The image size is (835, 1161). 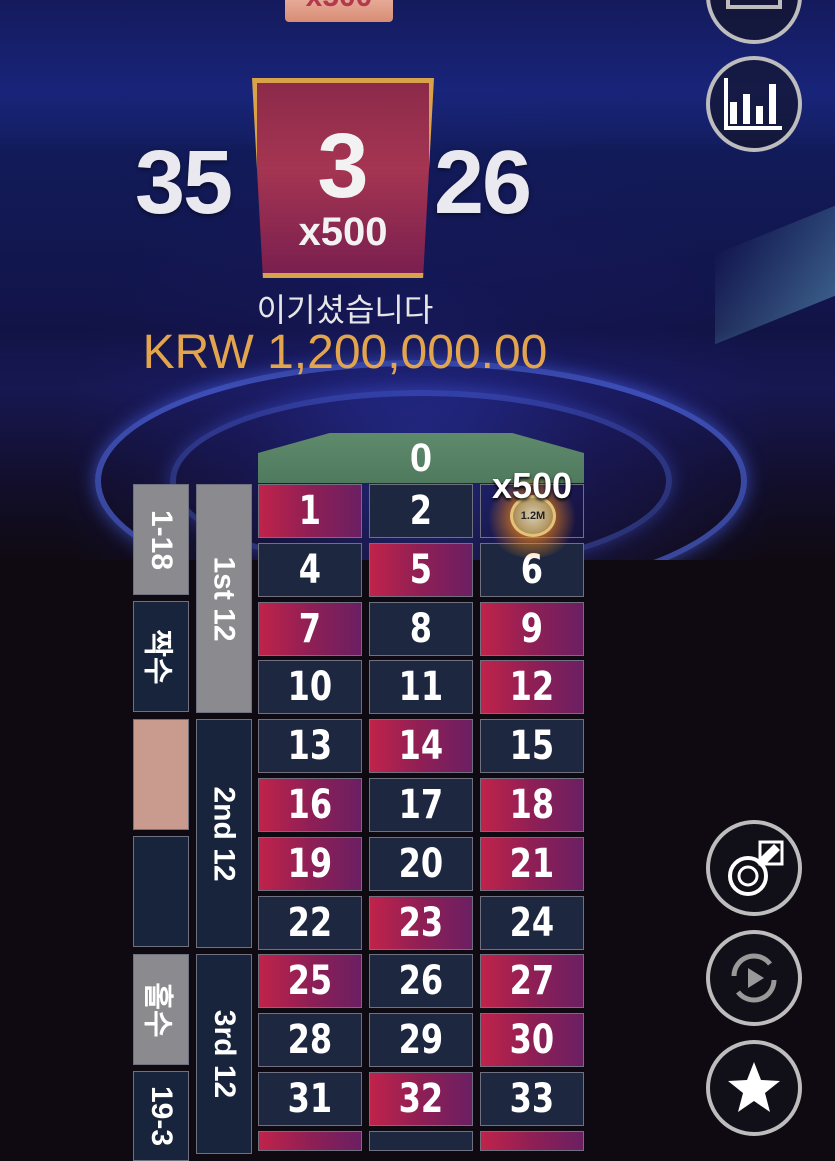 I want to click on number-cell: 29, so click(x=421, y=1040).